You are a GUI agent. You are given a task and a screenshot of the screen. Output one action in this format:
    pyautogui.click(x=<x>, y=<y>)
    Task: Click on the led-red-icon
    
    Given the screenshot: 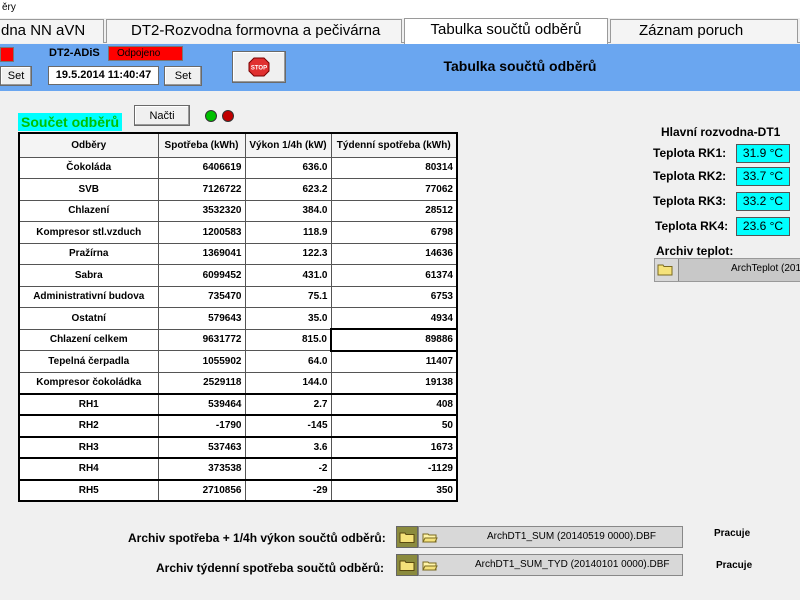 What is the action you would take?
    pyautogui.click(x=228, y=116)
    